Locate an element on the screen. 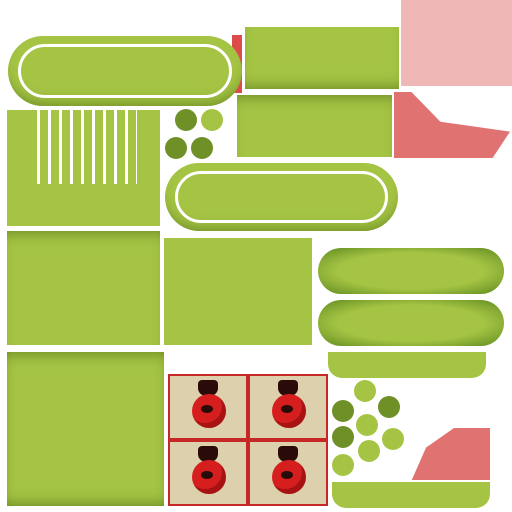 The image size is (512, 512). pill-banner-middle is located at coordinates (281, 197).